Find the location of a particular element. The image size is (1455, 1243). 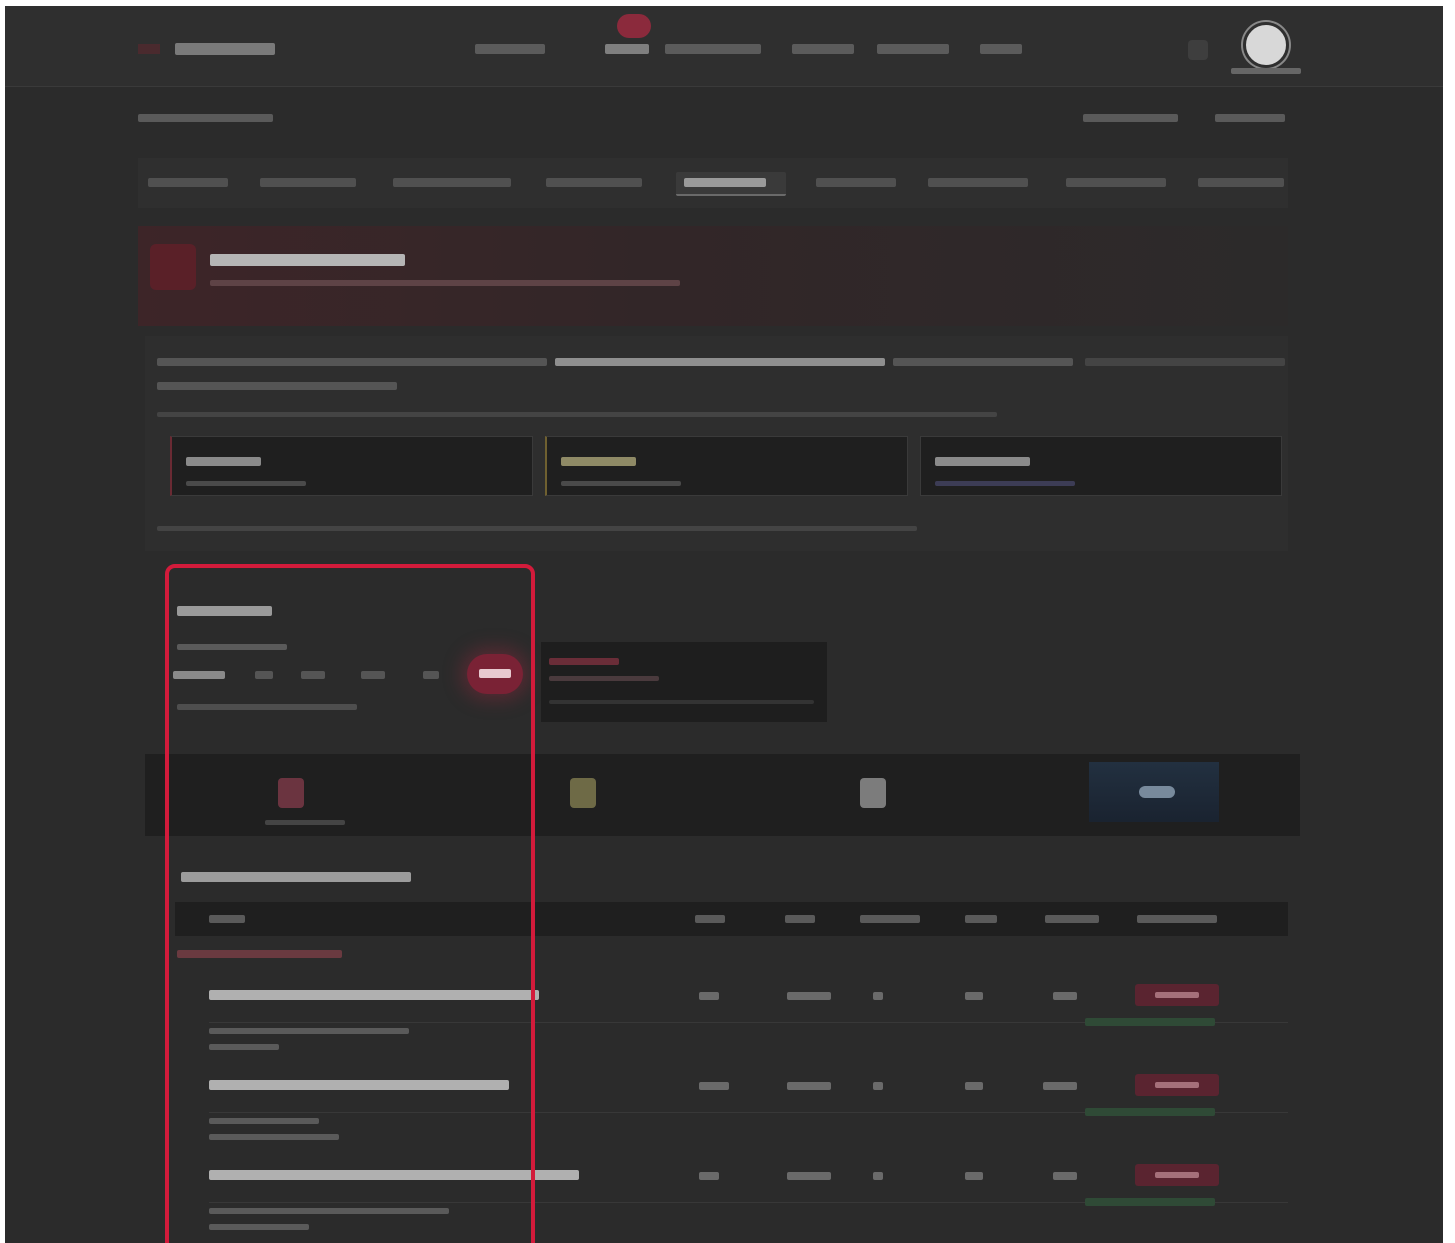

search-icon is located at coordinates (1198, 50).